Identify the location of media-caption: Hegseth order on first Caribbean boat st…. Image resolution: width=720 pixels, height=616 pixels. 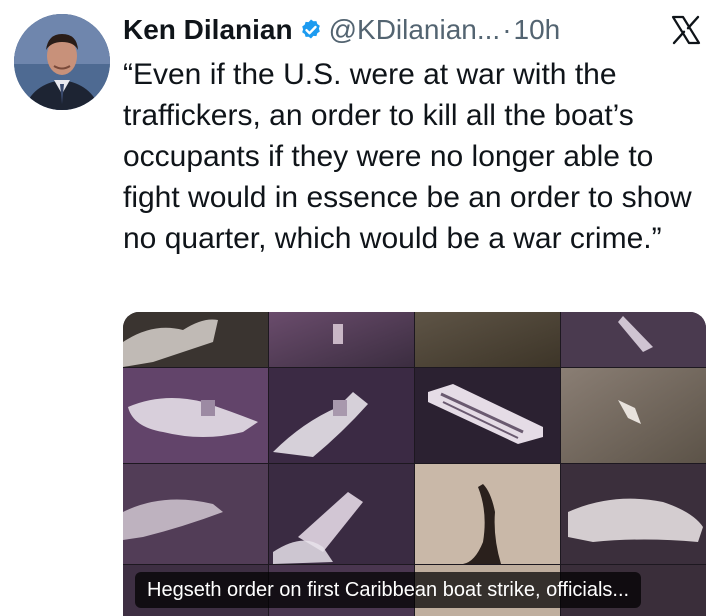
(388, 590).